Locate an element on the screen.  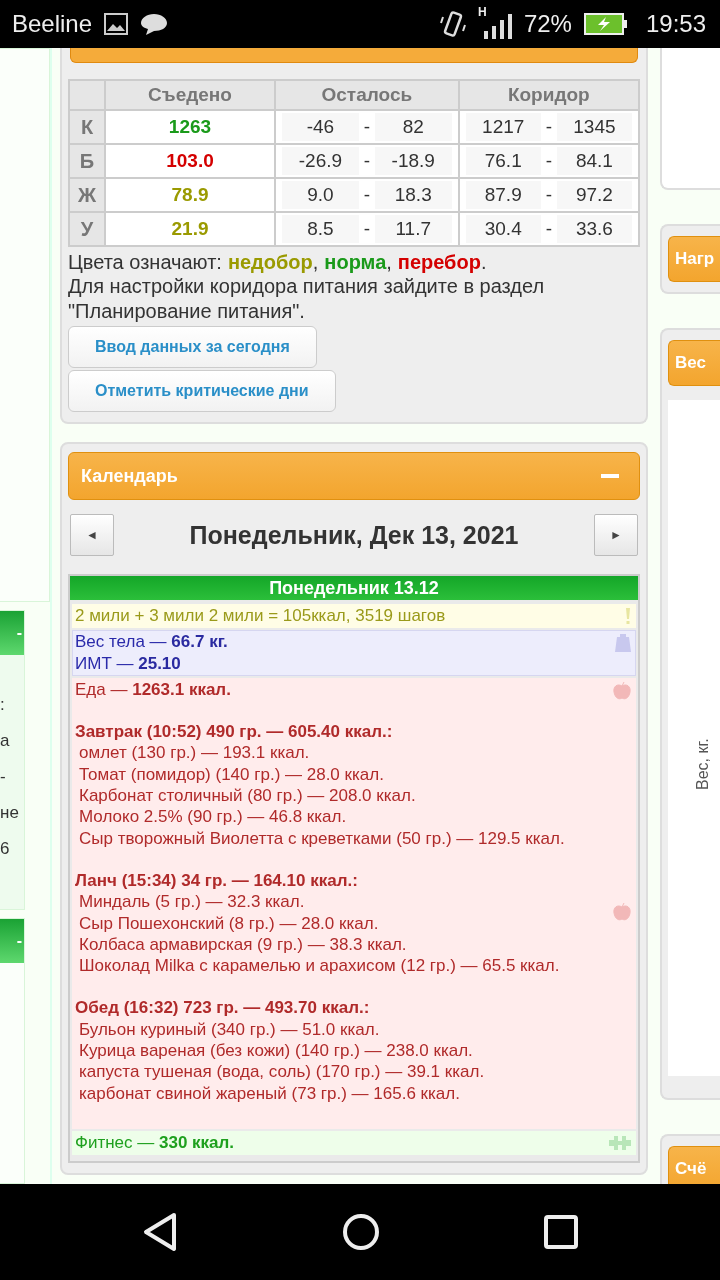
entry-text: Фитнес — 330 ккал. is located at coordinates (155, 1142).